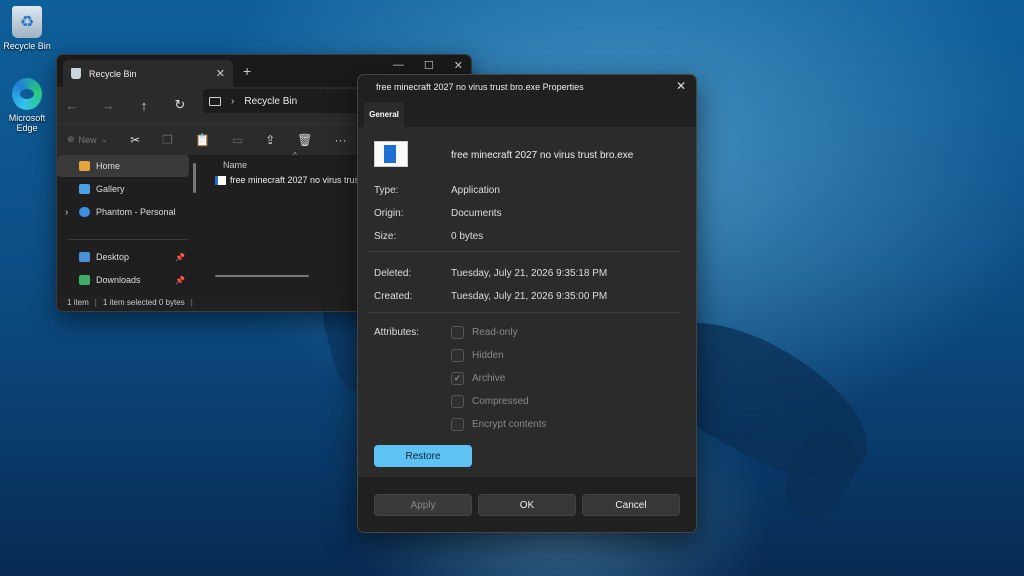 This screenshot has height=576, width=1024. I want to click on cloud-icon, so click(84, 212).